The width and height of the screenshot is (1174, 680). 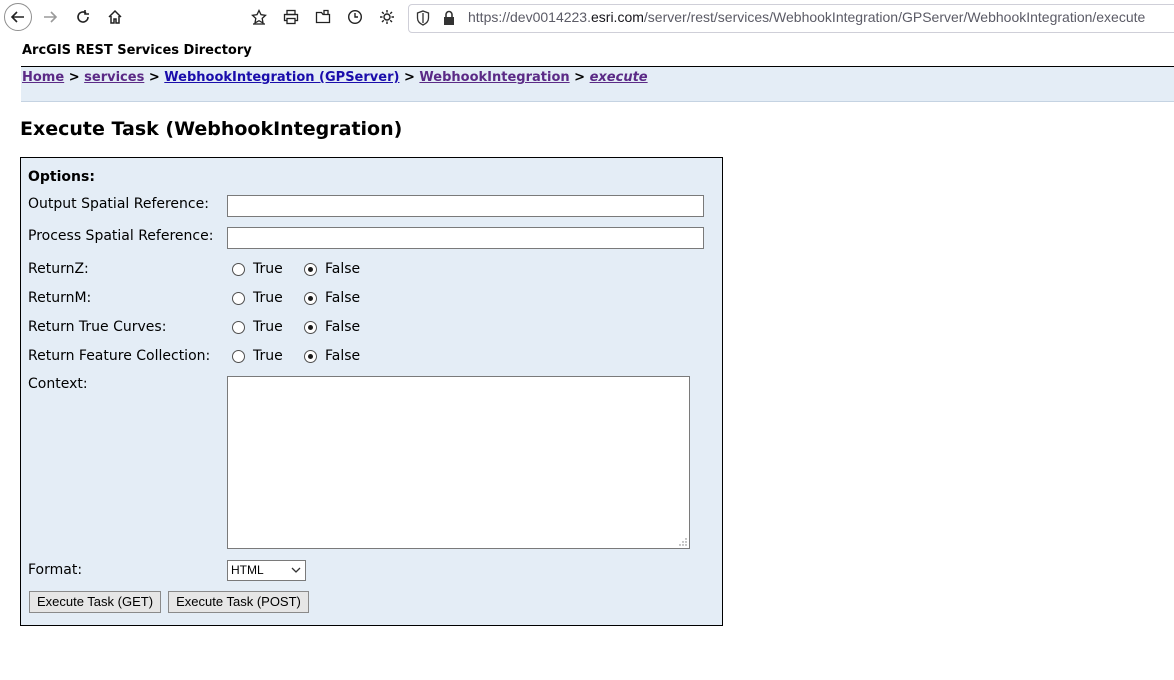 I want to click on true-curves-label: Return True Curves:, so click(x=97, y=327).